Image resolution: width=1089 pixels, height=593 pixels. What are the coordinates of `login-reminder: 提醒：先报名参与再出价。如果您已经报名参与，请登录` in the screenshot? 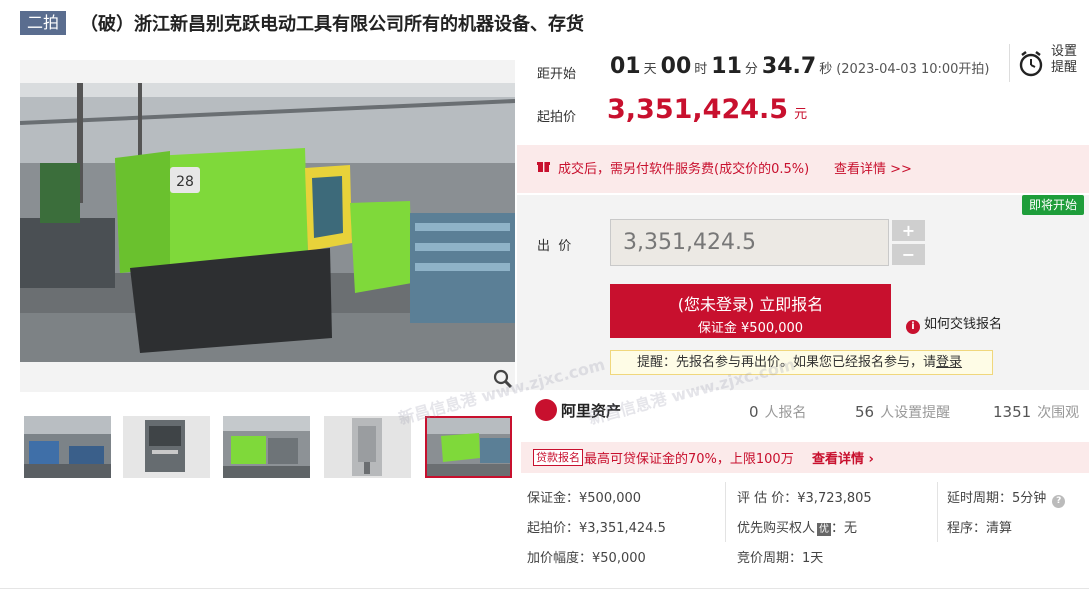 It's located at (801, 362).